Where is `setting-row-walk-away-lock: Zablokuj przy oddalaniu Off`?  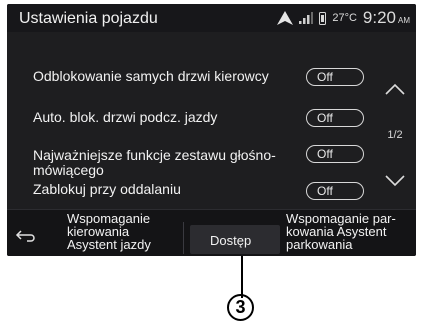 setting-row-walk-away-lock: Zablokuj przy oddalaniu Off is located at coordinates (188, 191).